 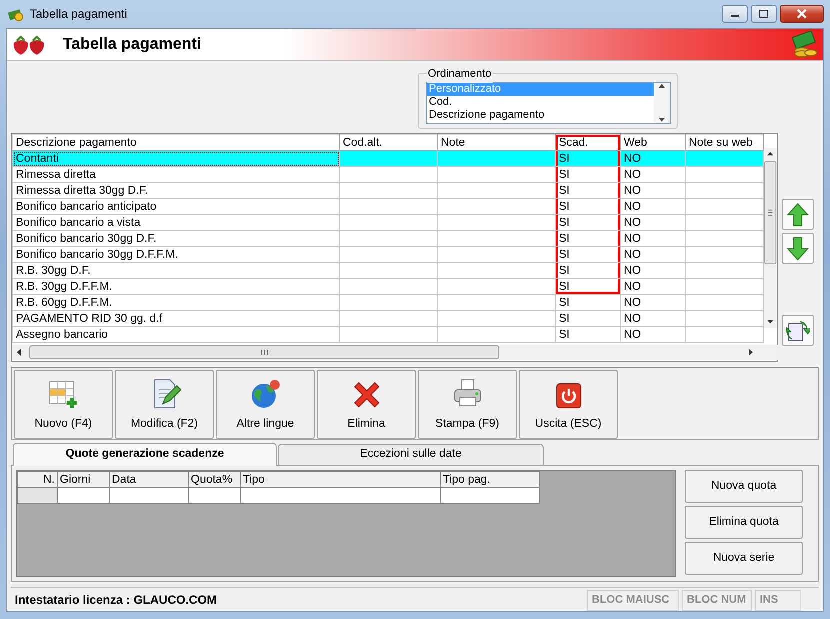 What do you see at coordinates (266, 394) in the screenshot?
I see `globe-icon` at bounding box center [266, 394].